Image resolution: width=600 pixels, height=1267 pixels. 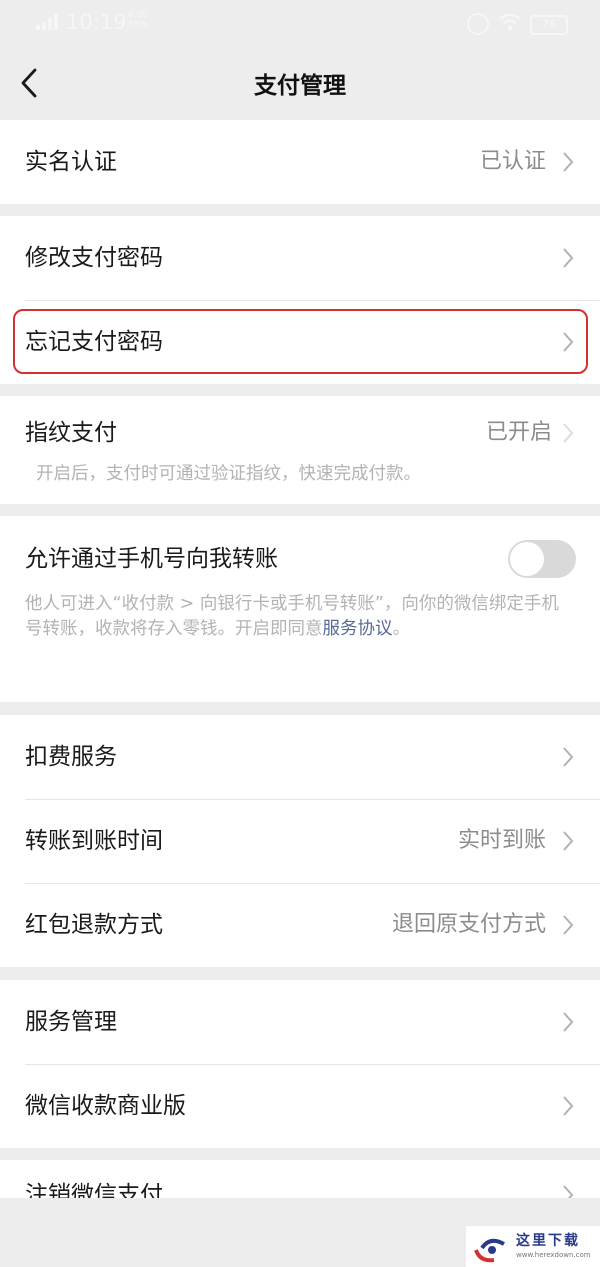 I want to click on row-label: 扣费服务, so click(x=71, y=757).